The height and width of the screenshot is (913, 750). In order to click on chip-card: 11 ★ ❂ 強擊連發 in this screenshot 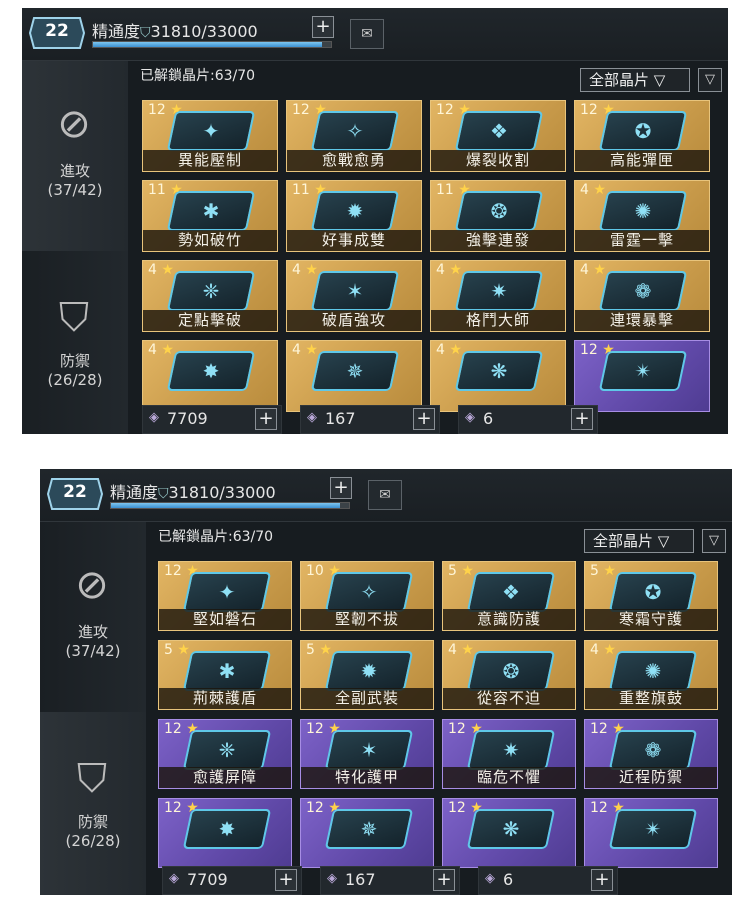, I will do `click(498, 216)`.